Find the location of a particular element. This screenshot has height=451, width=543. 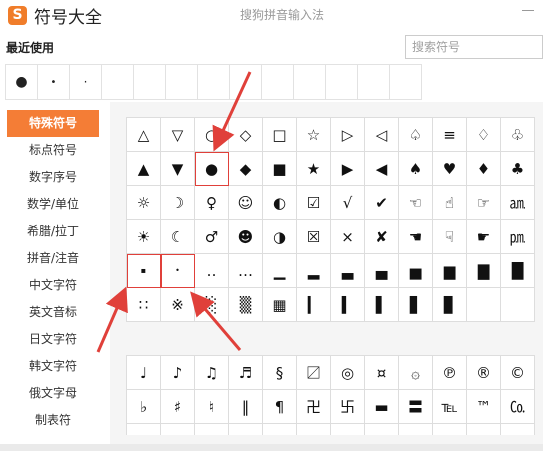

symbol-cell: ☻ is located at coordinates (246, 237).